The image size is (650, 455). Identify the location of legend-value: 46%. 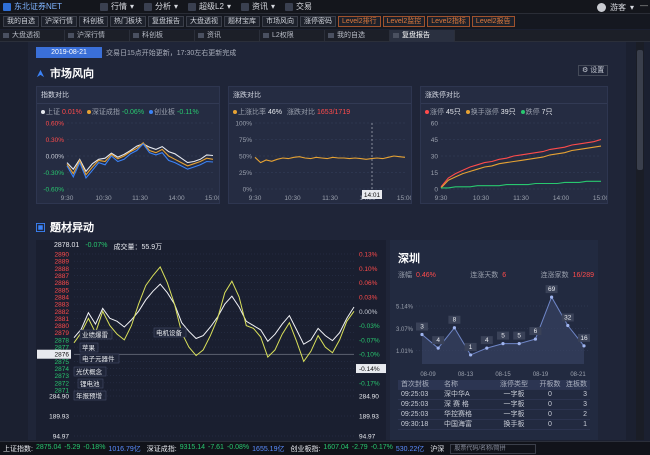
(275, 112).